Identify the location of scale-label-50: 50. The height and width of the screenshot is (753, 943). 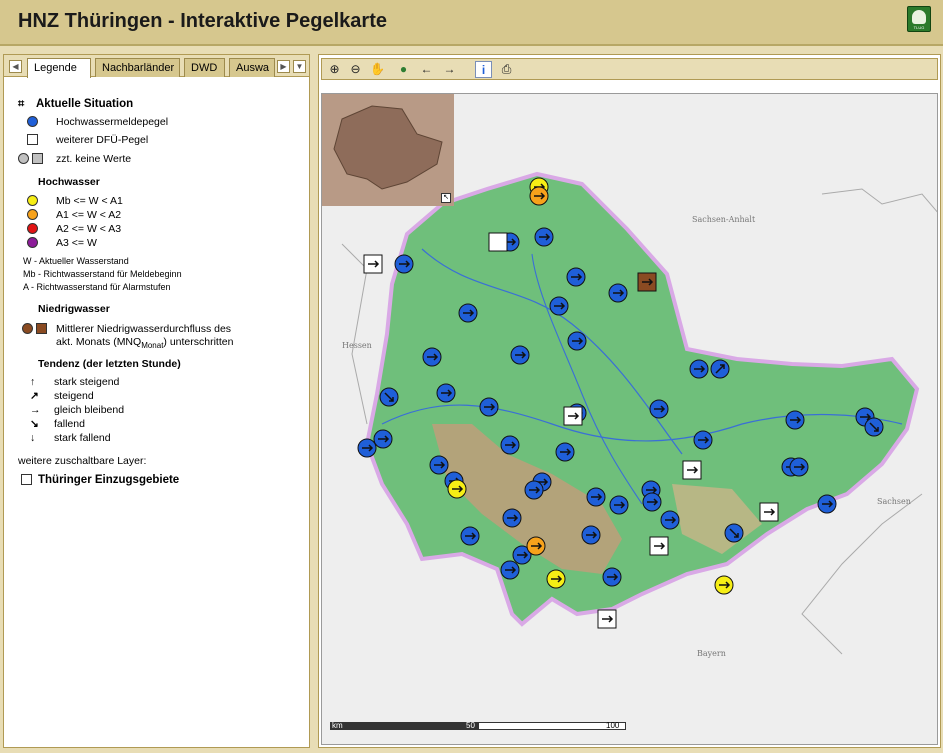
(470, 725).